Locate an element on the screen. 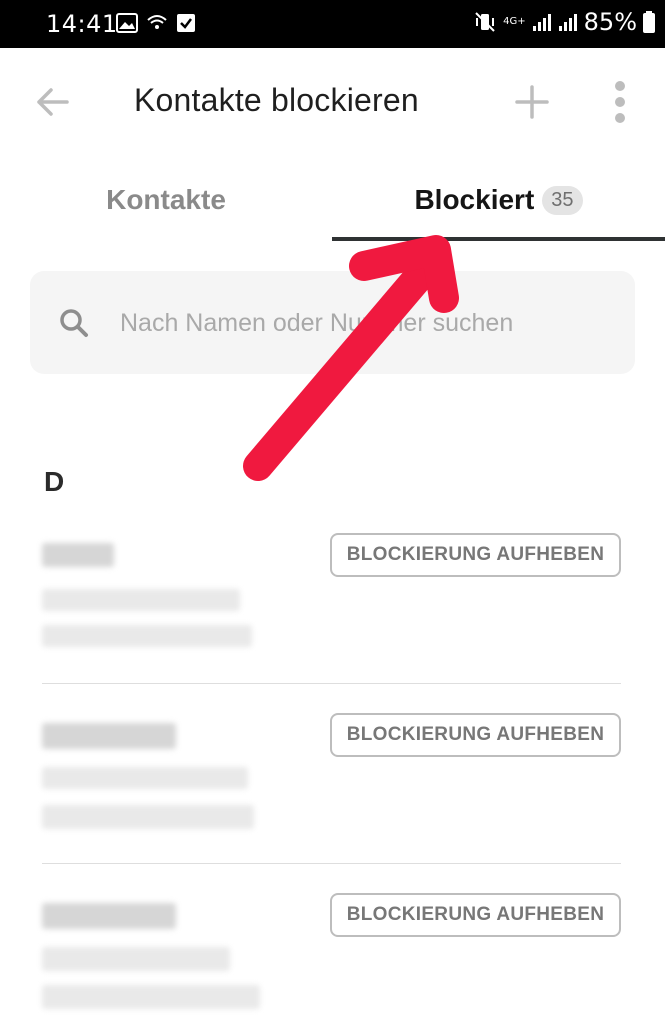  search-icon is located at coordinates (74, 323).